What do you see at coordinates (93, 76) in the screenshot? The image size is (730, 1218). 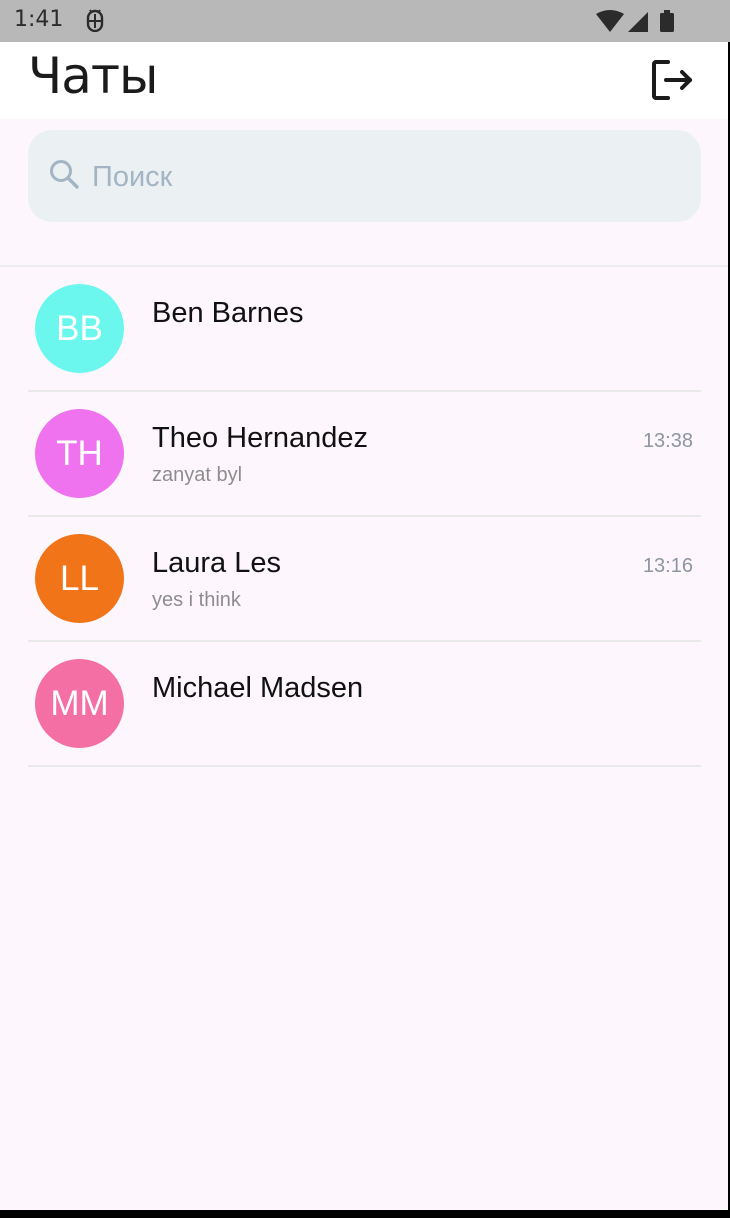 I see `page-title: Чаты` at bounding box center [93, 76].